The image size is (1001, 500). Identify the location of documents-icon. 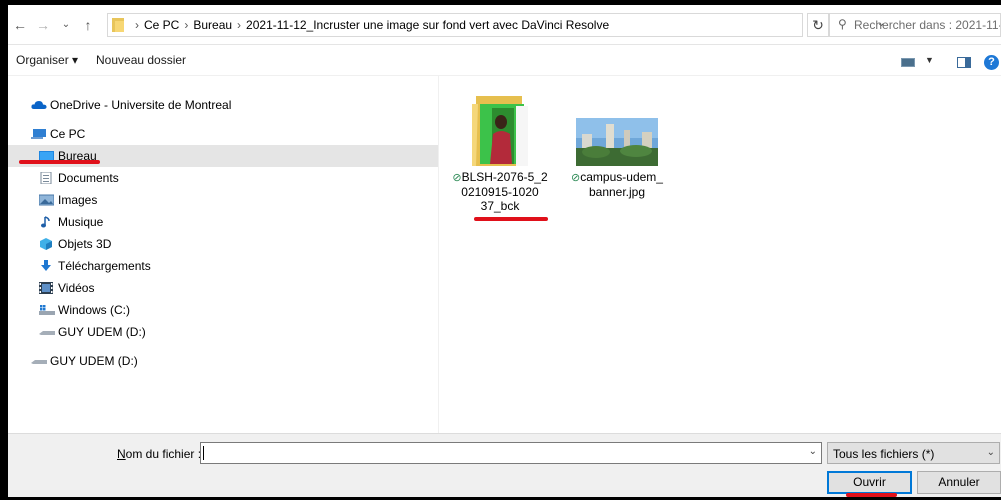
(46, 178).